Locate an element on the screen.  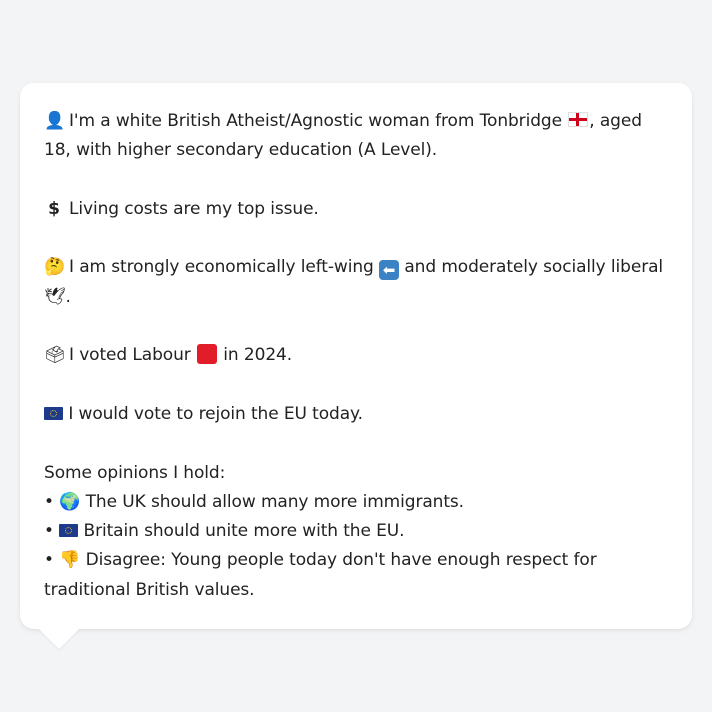
speech-bubble-tail is located at coordinates (59, 639).